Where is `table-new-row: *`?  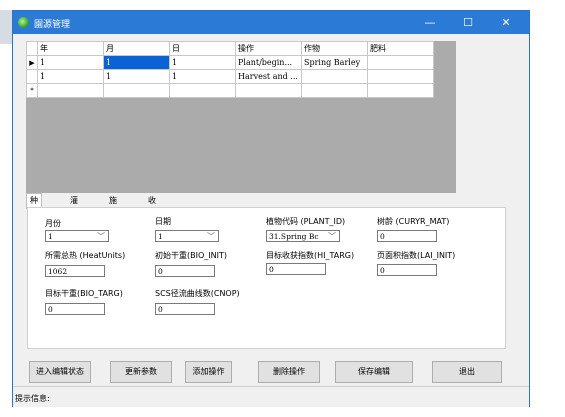
table-new-row: * is located at coordinates (230, 90).